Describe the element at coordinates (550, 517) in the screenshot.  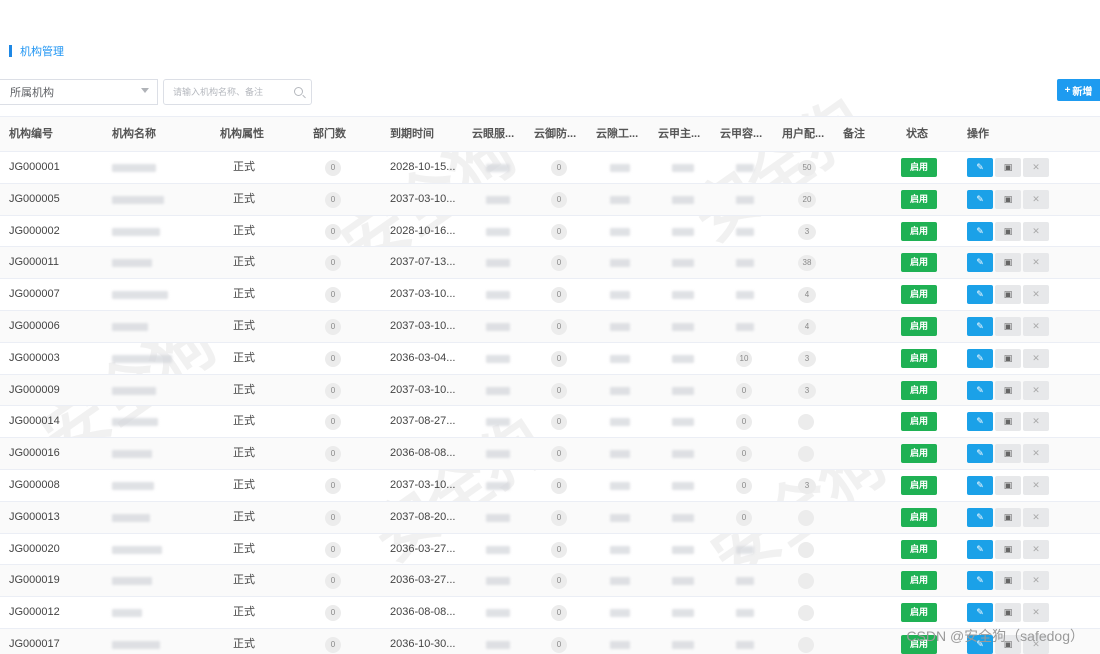
I see `table-row: JG000013 正式 0 2037-08-20... 0 0 启用 ✎ ▣ ✕` at that location.